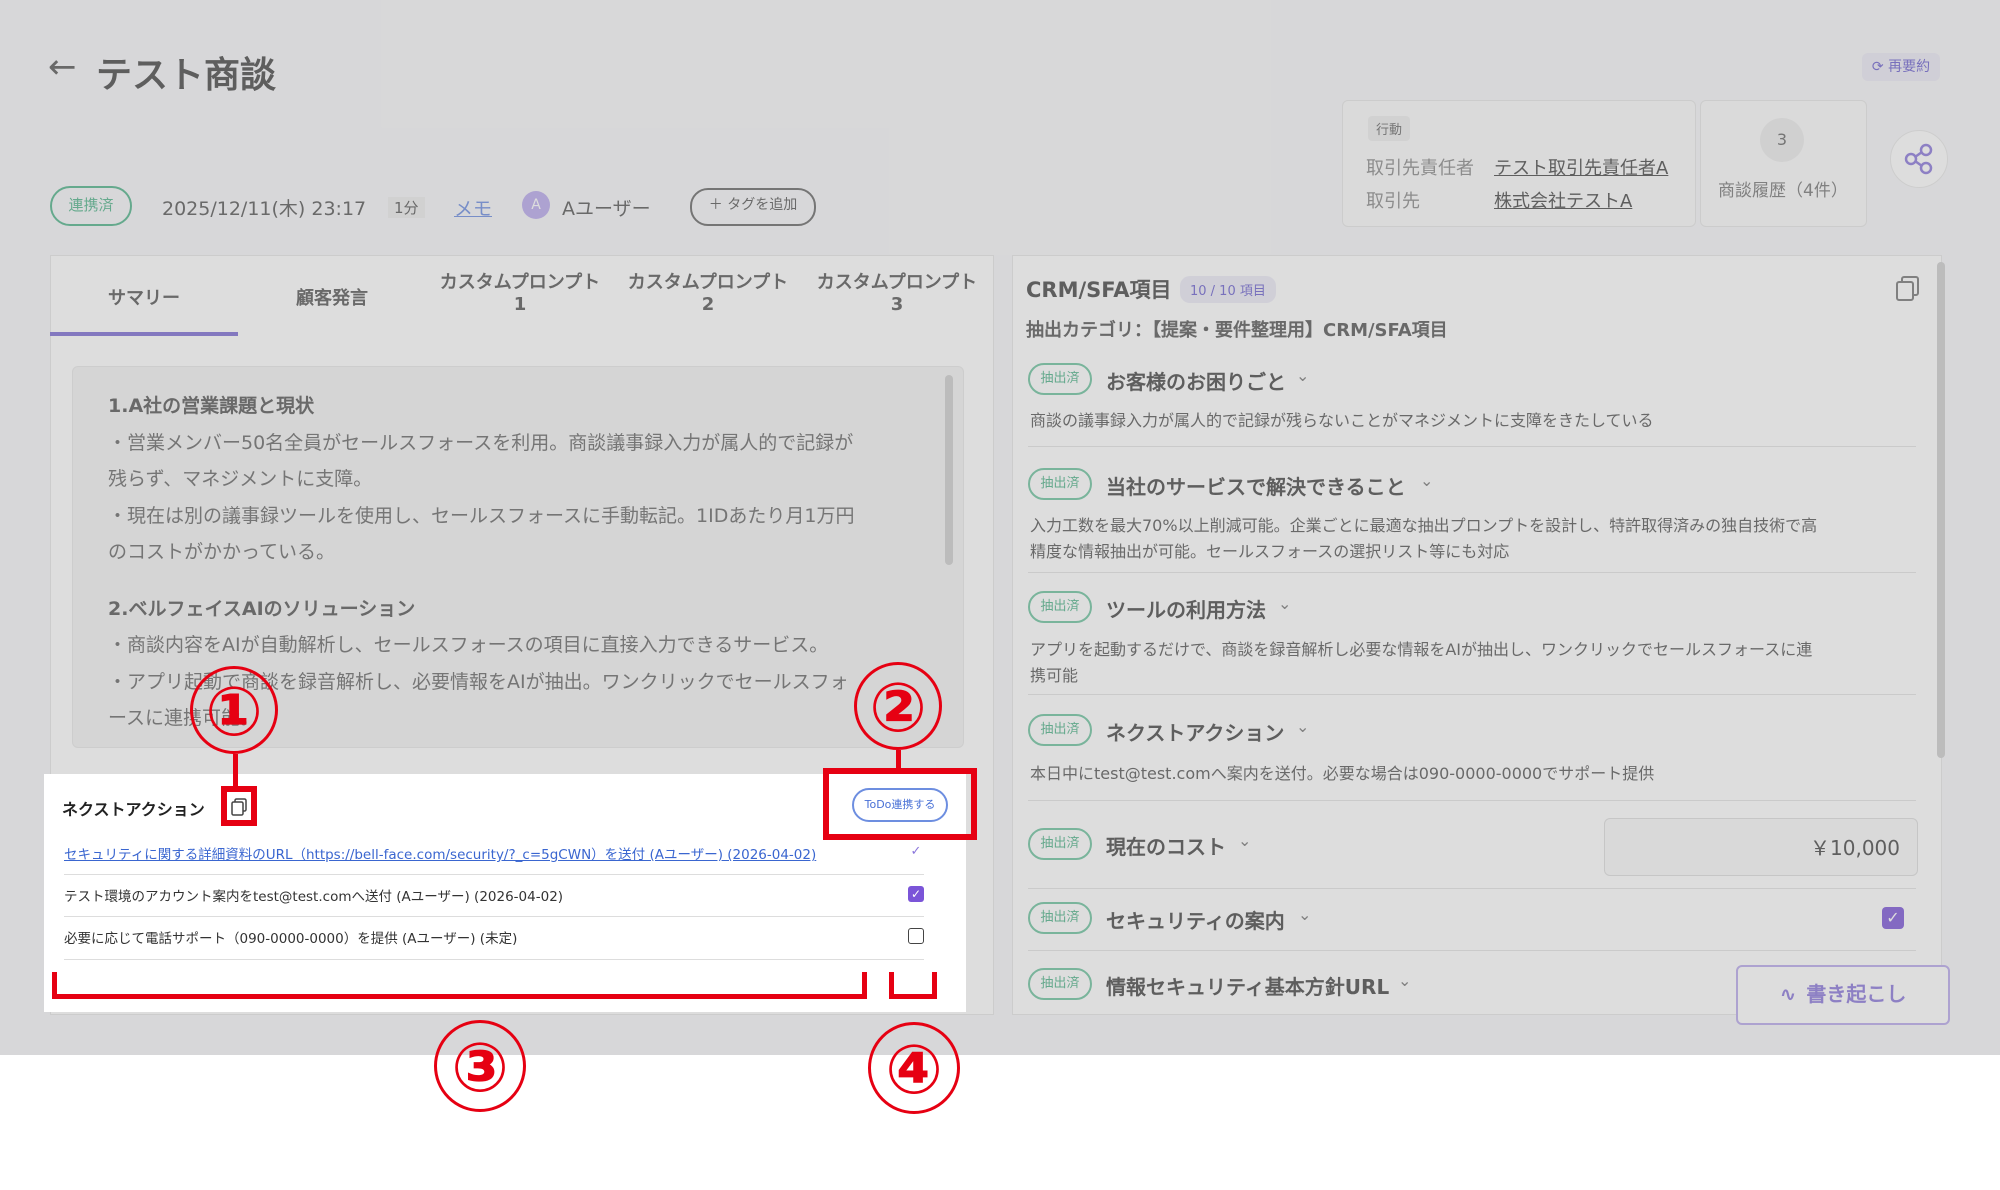 This screenshot has width=2000, height=1190. What do you see at coordinates (897, 294) in the screenshot?
I see `tab-custom-prompt-3: カスタムプロンプト 3` at bounding box center [897, 294].